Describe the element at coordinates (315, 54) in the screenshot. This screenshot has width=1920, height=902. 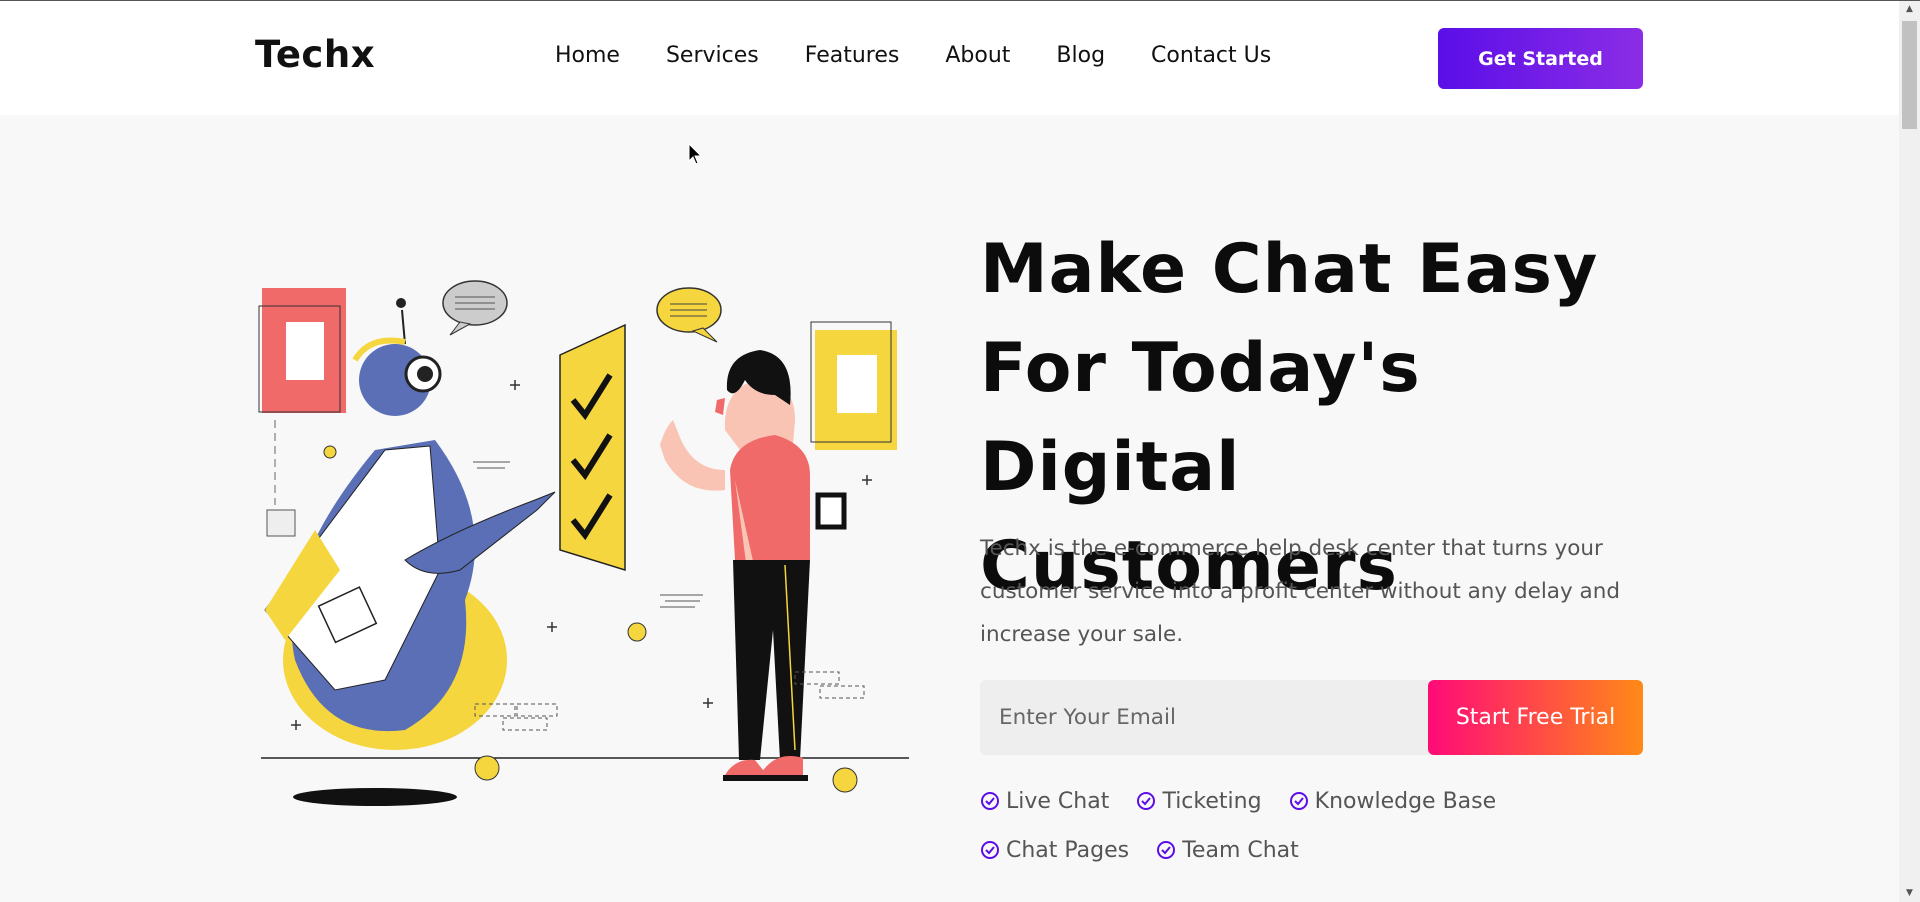
I see `site-logo: Techx` at that location.